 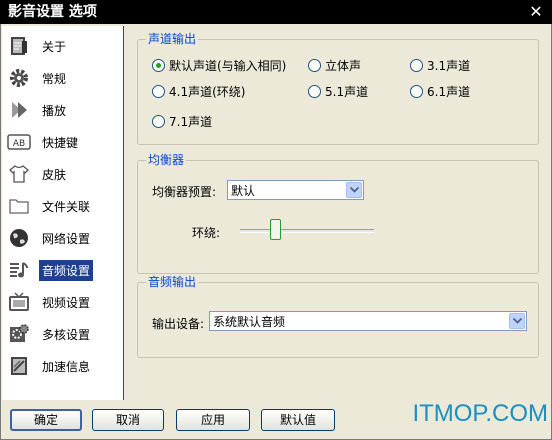 I want to click on sidebar-item-multicore: 多核设置, so click(x=63, y=334).